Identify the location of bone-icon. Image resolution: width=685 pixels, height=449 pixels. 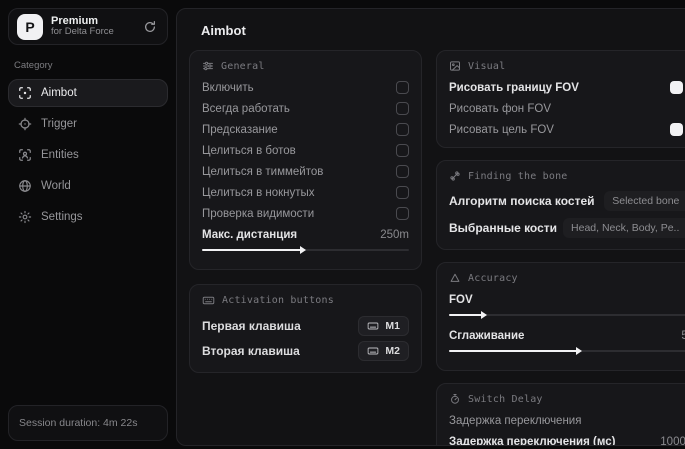
(455, 176).